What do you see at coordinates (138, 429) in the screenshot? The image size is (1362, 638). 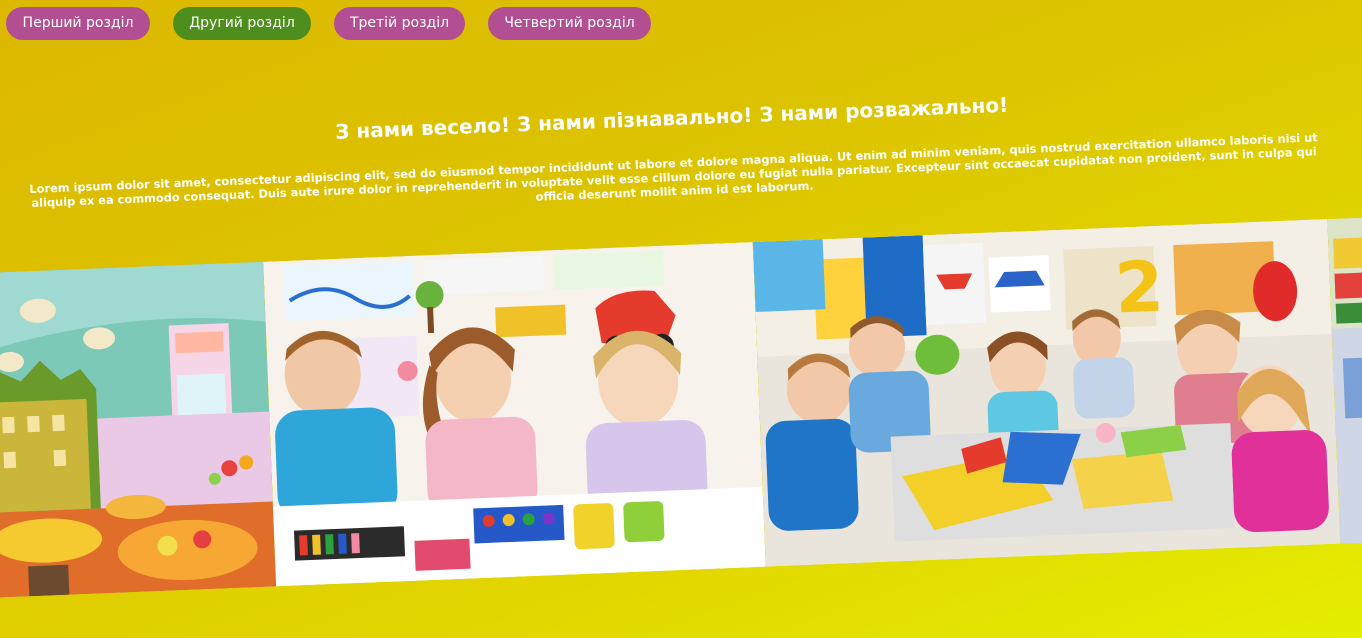 I see `cartoon-classroom-image` at bounding box center [138, 429].